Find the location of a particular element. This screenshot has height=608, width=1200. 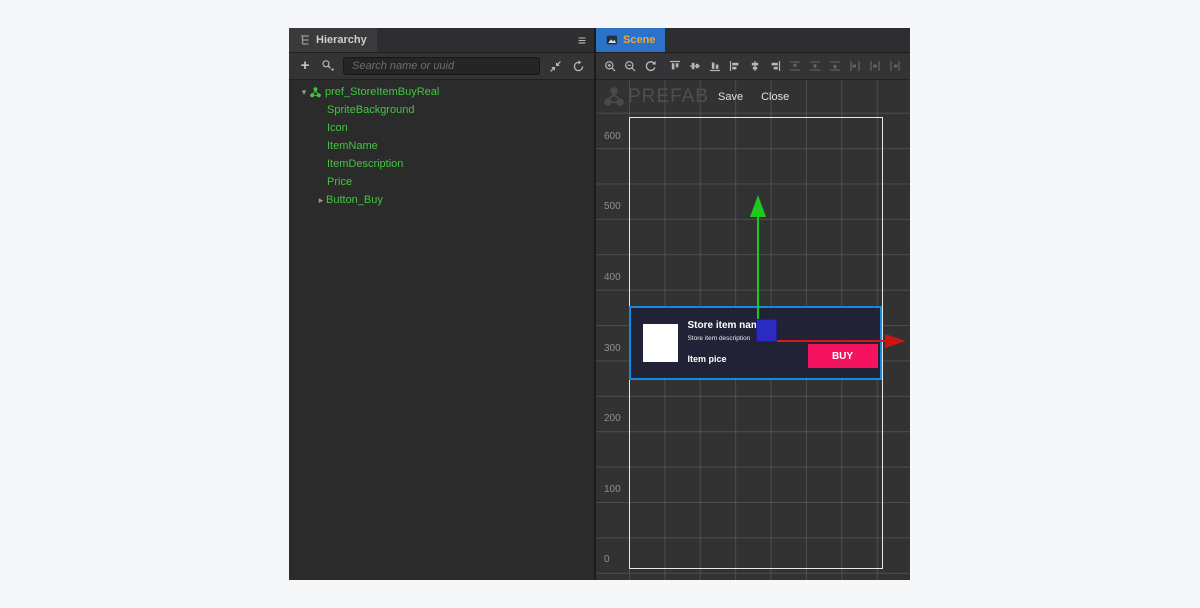

close-button: Close is located at coordinates (775, 97).